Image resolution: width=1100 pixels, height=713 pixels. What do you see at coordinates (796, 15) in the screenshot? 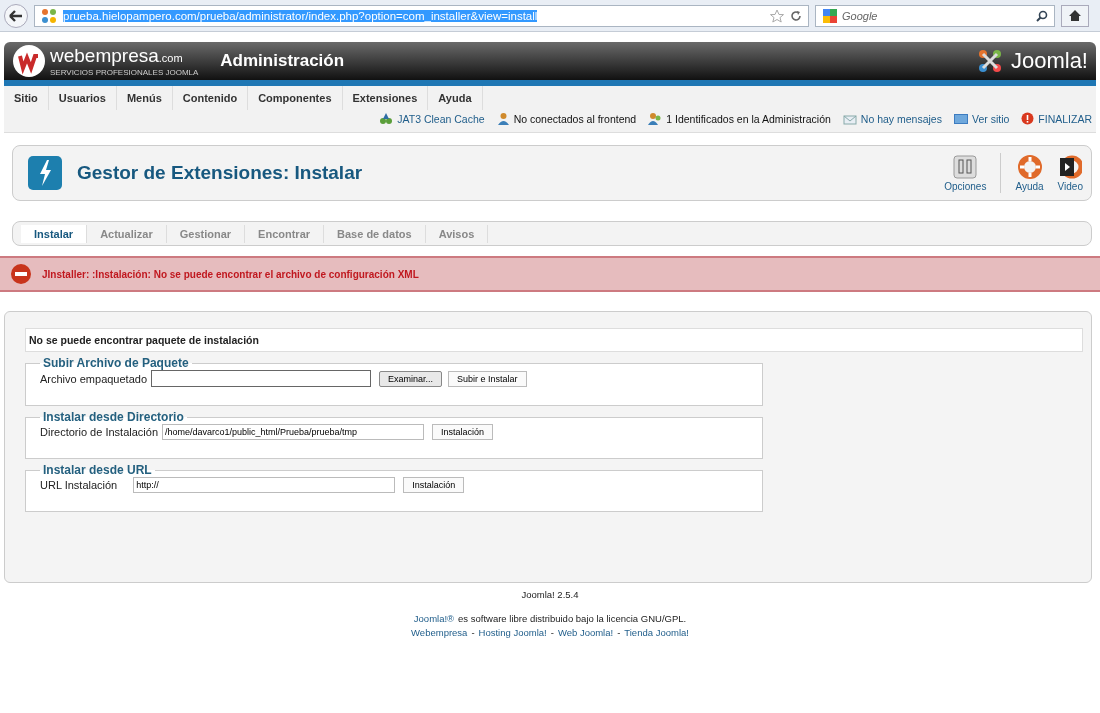
I see `reload-icon` at bounding box center [796, 15].